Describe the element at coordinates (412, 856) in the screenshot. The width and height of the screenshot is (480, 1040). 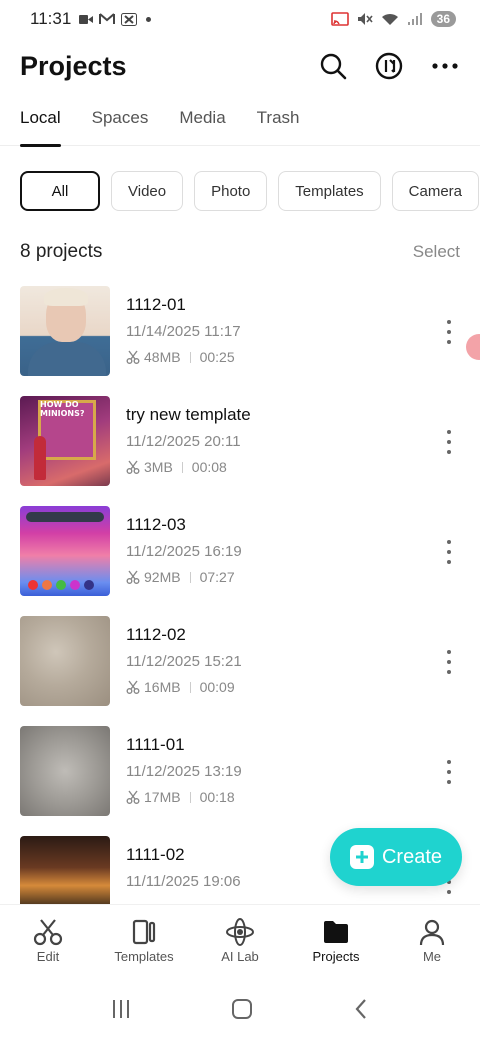
I see `create-label: Create` at that location.